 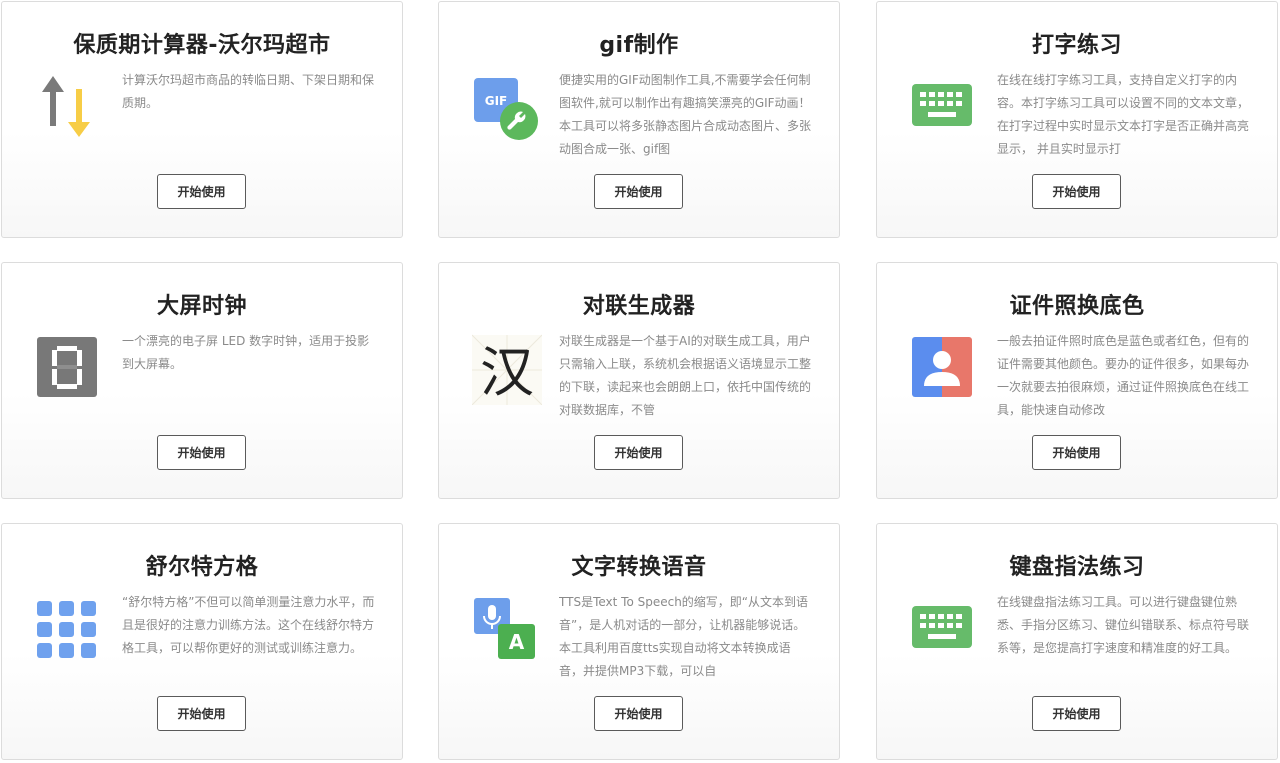 What do you see at coordinates (248, 91) in the screenshot?
I see `card-description: 计算沃尔玛超市商品的转临日期、下架日期和保质期。` at bounding box center [248, 91].